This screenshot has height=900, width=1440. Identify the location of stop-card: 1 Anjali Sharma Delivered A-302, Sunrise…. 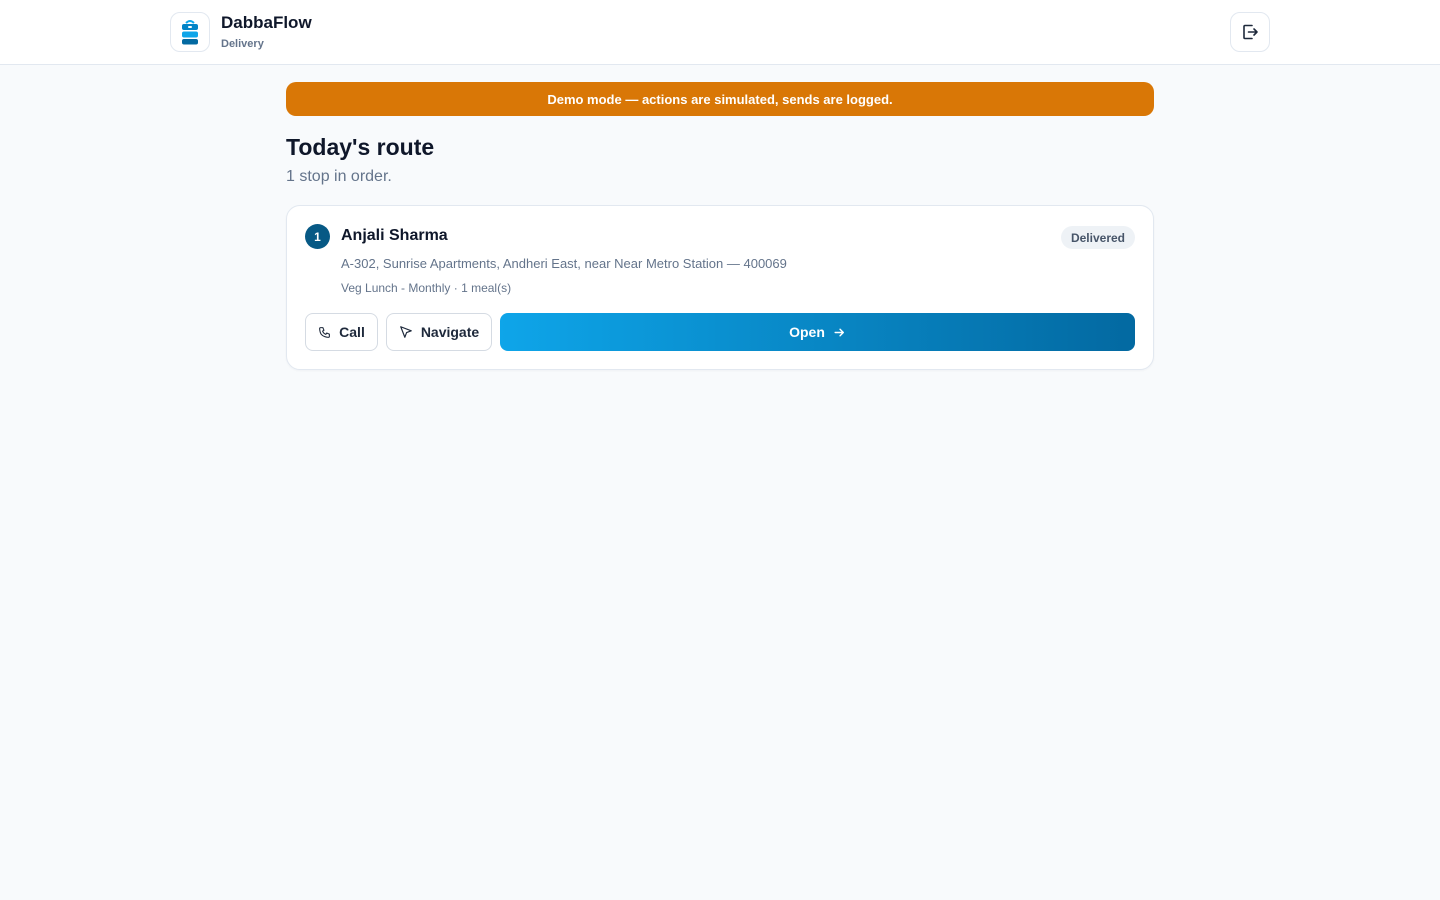
(720, 287).